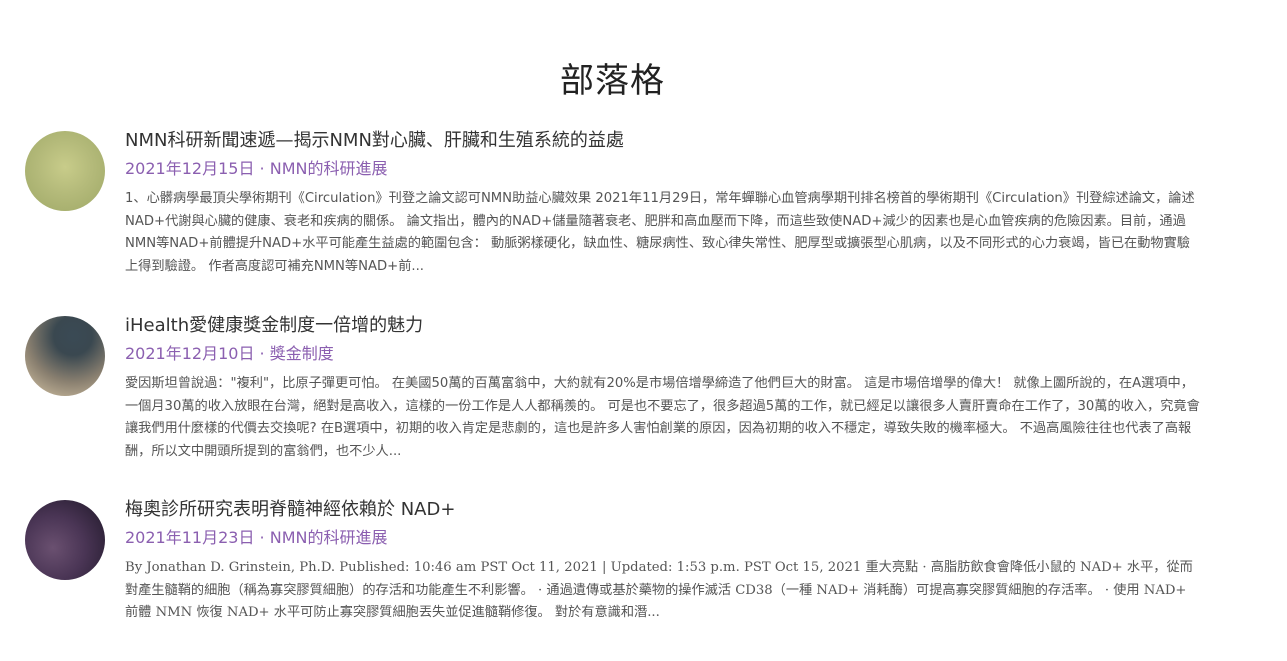  Describe the element at coordinates (190, 353) in the screenshot. I see `post-date: 2021年12月10日` at that location.